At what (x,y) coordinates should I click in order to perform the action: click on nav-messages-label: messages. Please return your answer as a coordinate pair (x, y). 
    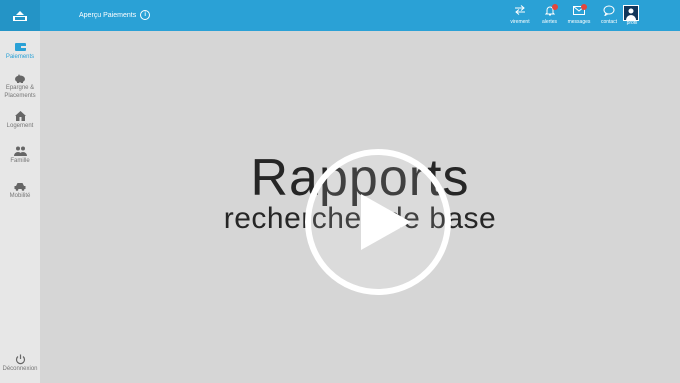
    Looking at the image, I should click on (579, 22).